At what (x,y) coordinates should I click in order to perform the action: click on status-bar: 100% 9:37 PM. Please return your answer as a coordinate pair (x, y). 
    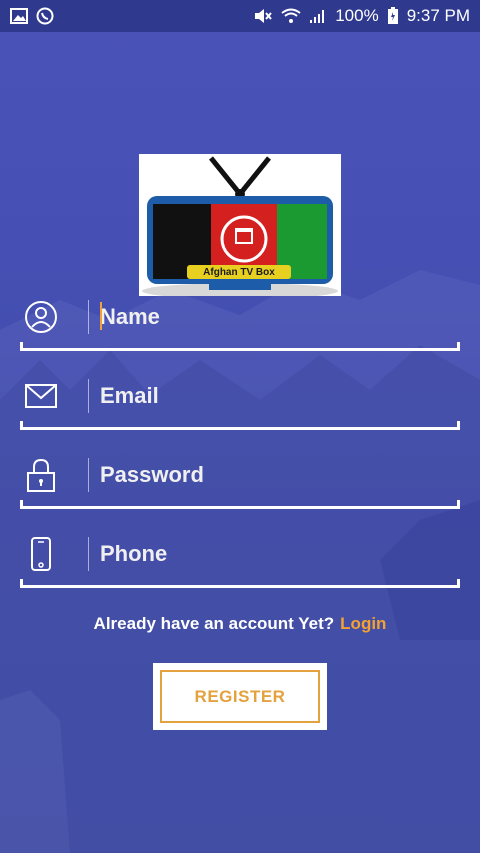
    Looking at the image, I should click on (240, 16).